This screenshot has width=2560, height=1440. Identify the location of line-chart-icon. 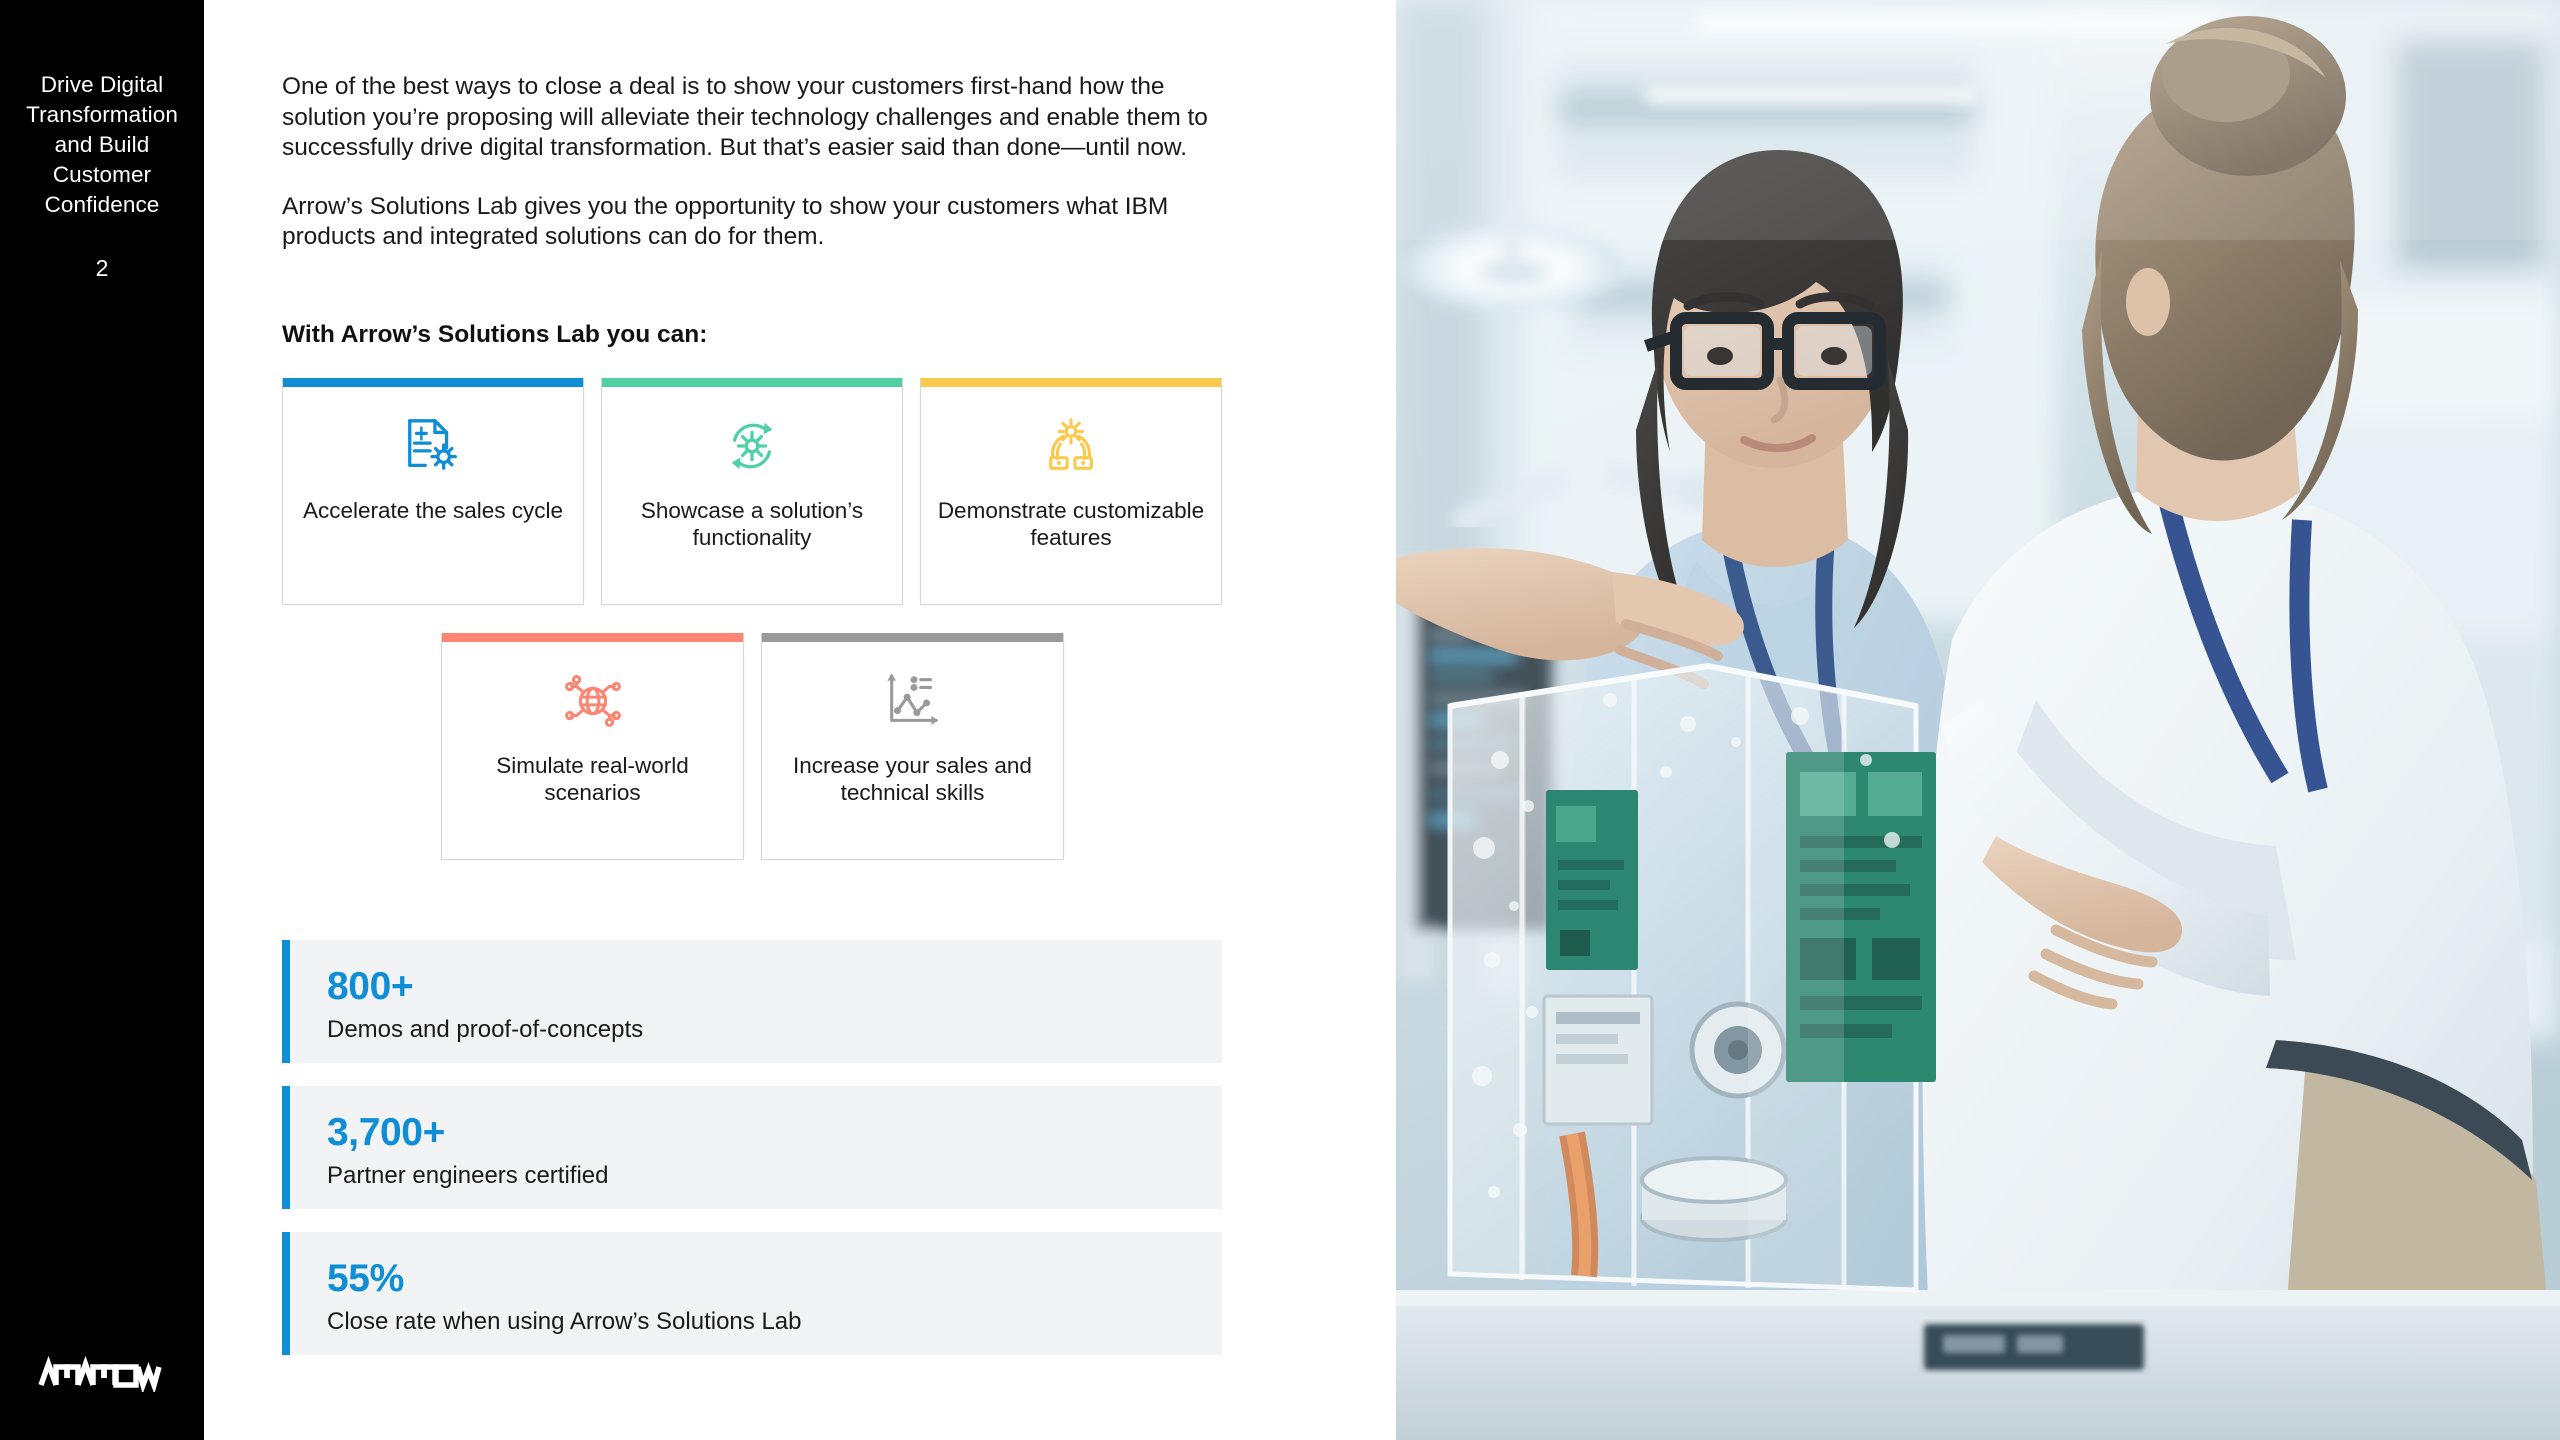
(913, 701).